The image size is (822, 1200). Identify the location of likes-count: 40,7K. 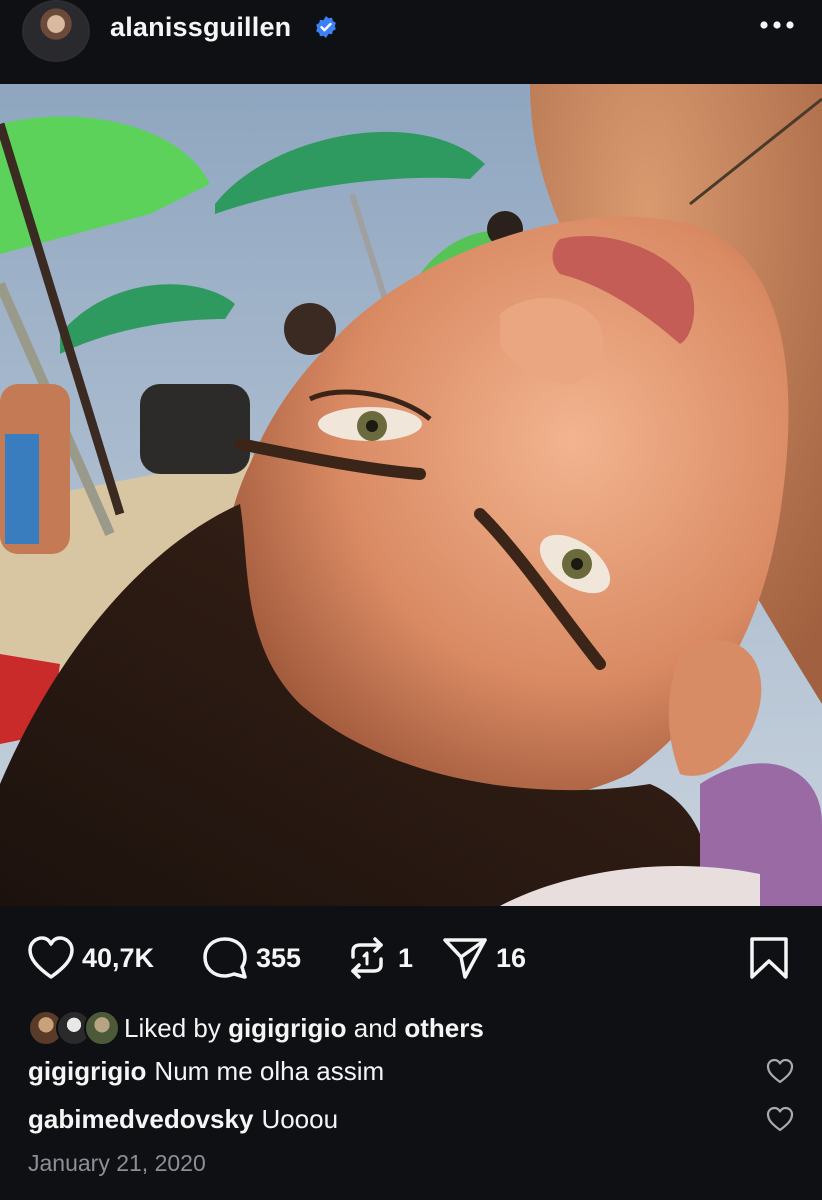
(118, 957).